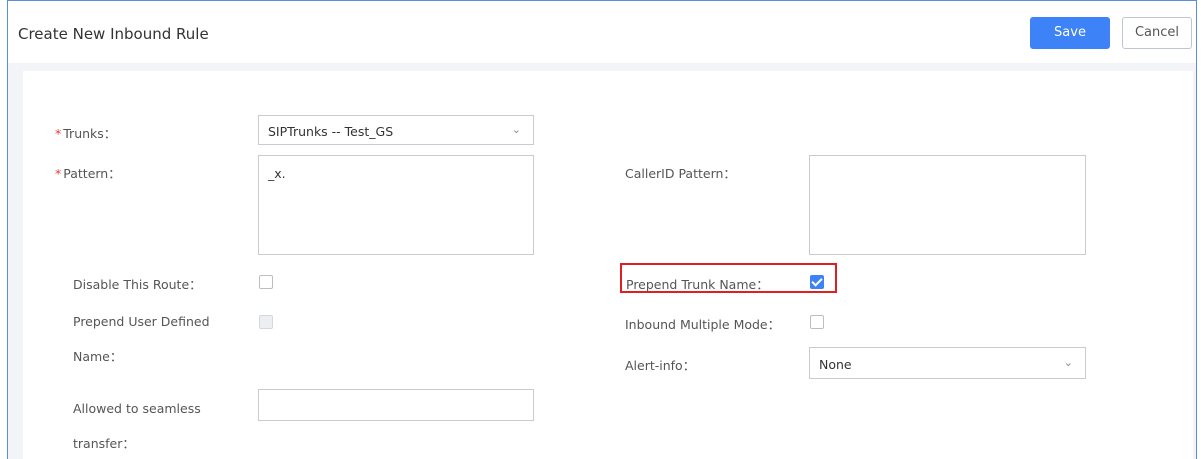  Describe the element at coordinates (396, 405) in the screenshot. I see `seamless-transfer-input` at that location.